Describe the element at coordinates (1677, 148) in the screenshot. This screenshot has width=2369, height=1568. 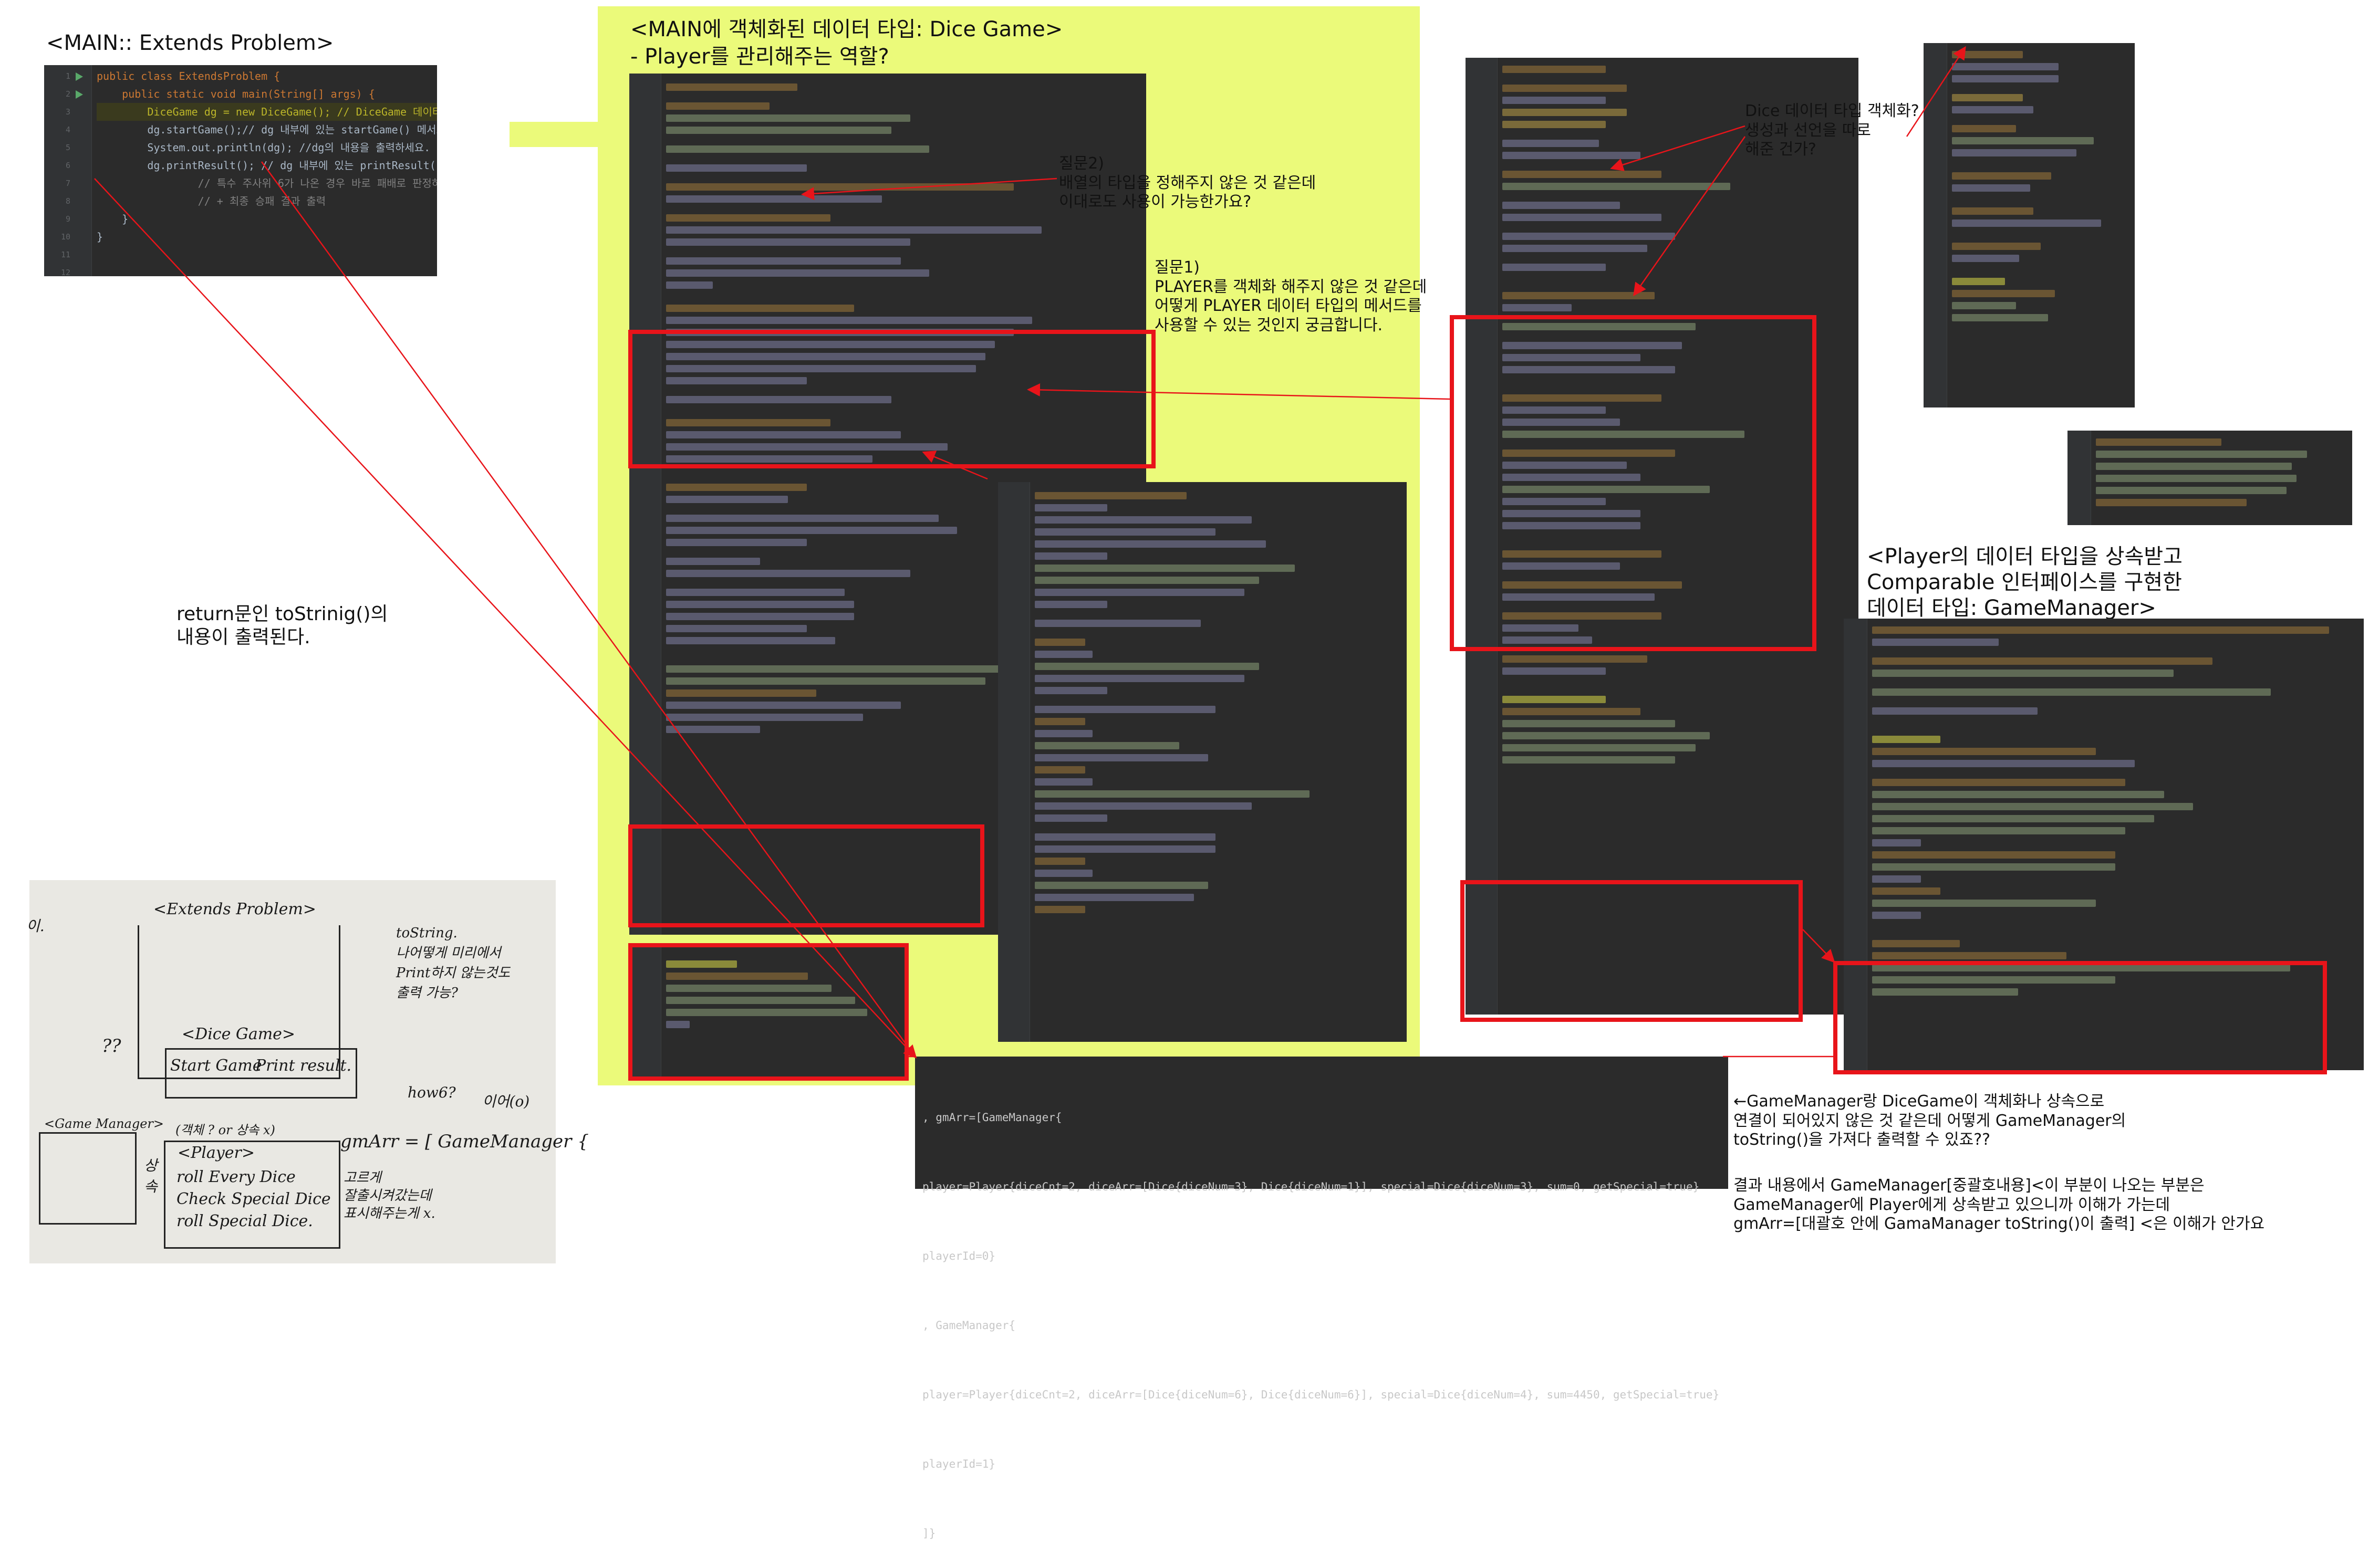
I see `arrow-dice-q` at that location.